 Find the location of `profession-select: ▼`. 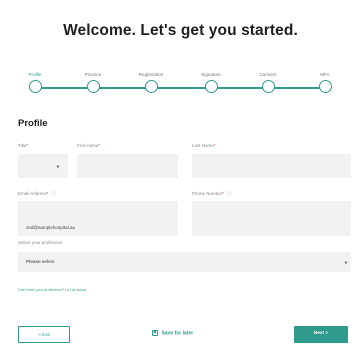

profession-select: ▼ is located at coordinates (184, 262).